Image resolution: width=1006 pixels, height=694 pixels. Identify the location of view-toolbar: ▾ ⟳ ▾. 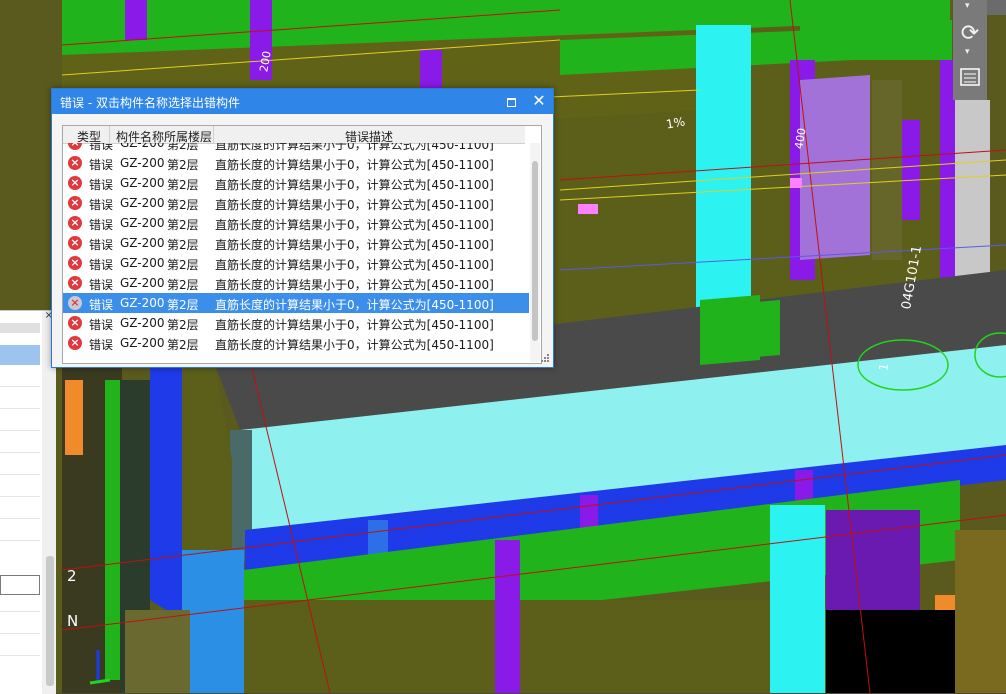
(970, 50).